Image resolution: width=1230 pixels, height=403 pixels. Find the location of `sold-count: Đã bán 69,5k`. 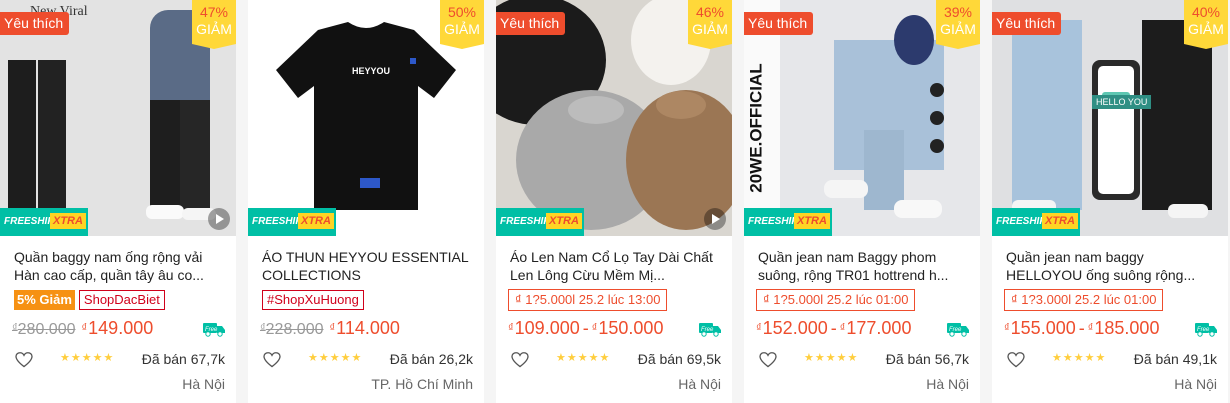

sold-count: Đã bán 69,5k is located at coordinates (679, 359).